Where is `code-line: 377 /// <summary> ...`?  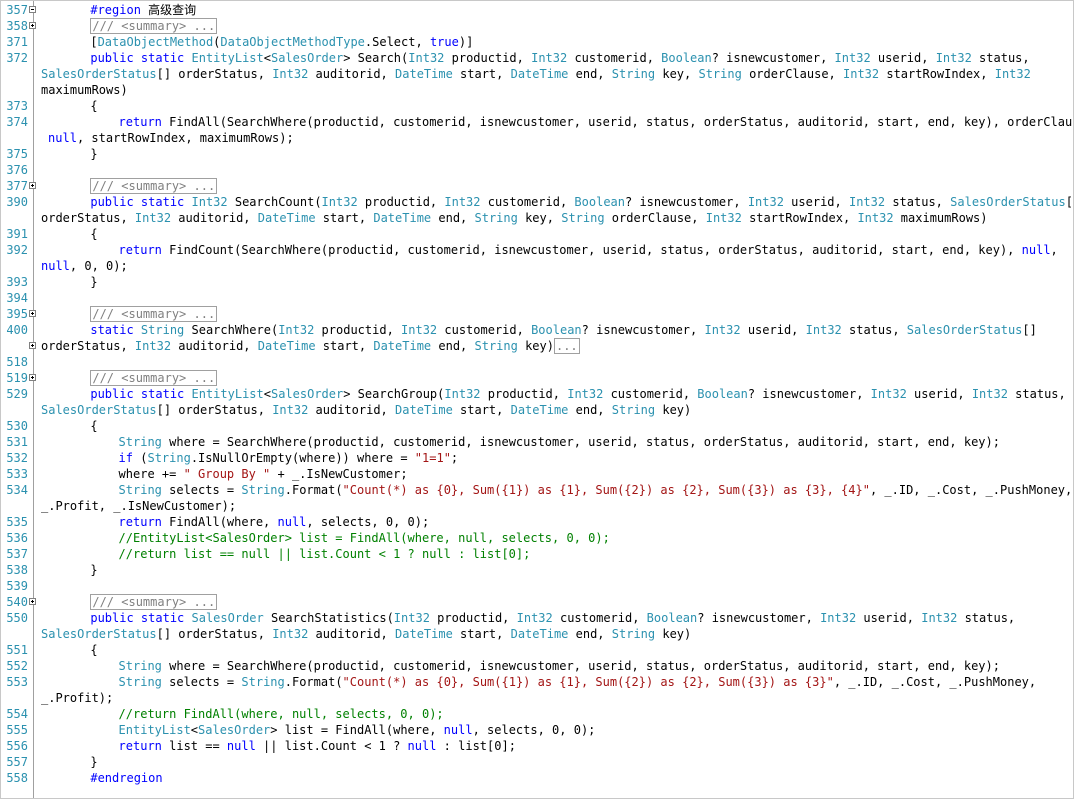 code-line: 377 /// <summary> ... is located at coordinates (537, 186).